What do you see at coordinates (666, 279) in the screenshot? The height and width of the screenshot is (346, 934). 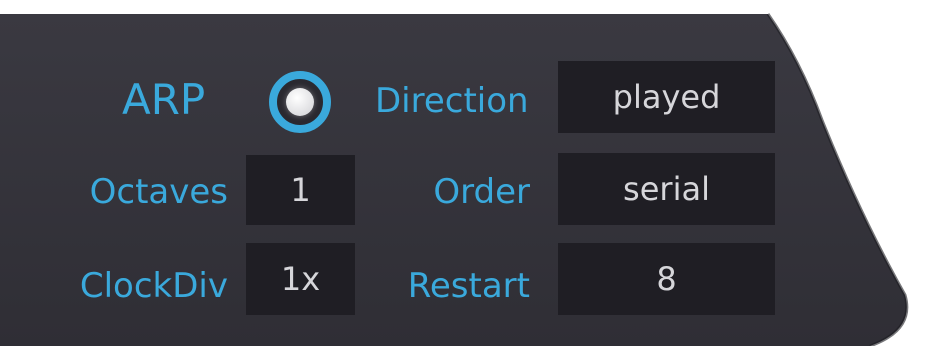 I see `restart-value-field: 8` at bounding box center [666, 279].